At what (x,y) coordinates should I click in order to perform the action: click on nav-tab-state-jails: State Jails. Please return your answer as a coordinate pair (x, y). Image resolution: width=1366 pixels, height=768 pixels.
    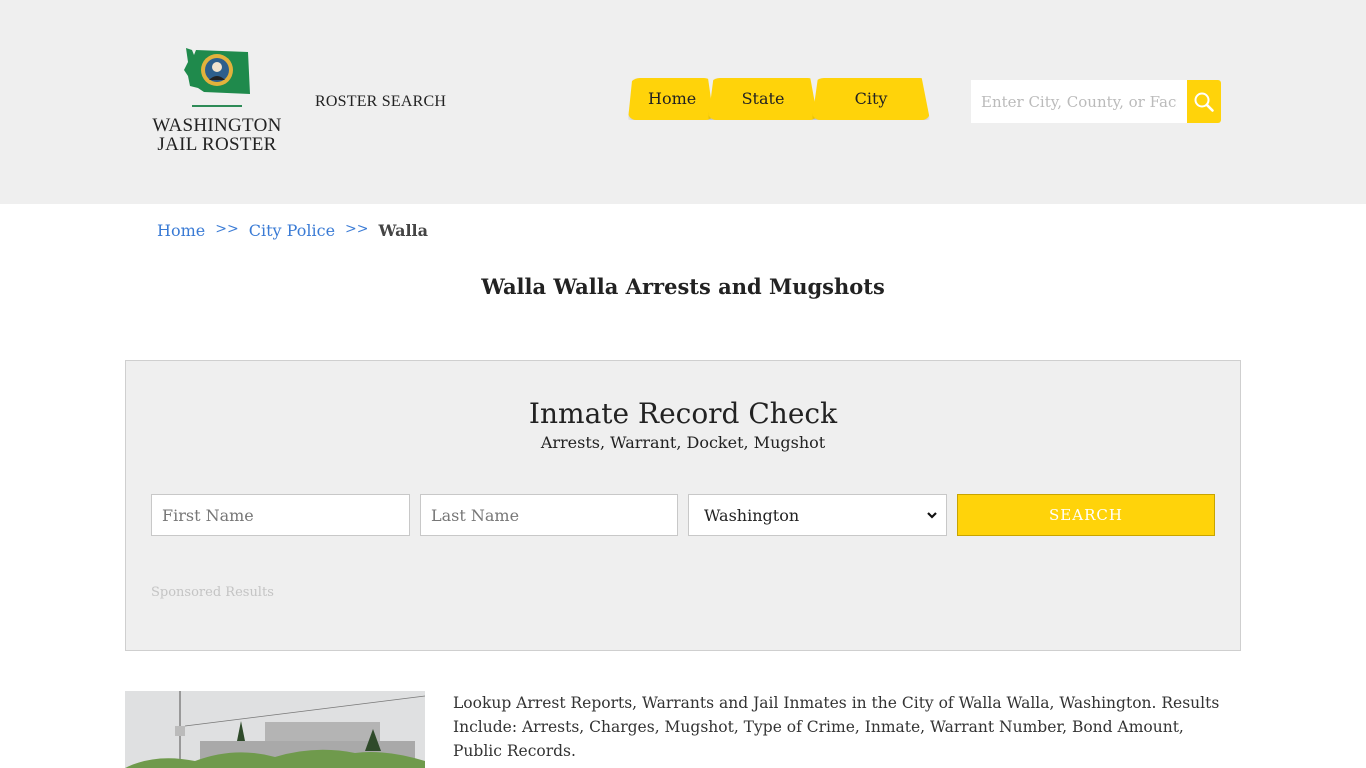
    Looking at the image, I should click on (763, 99).